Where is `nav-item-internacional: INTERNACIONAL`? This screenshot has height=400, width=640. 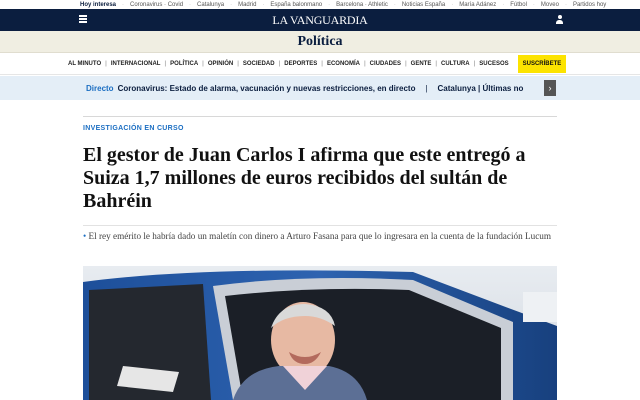
nav-item-internacional: INTERNACIONAL is located at coordinates (136, 64).